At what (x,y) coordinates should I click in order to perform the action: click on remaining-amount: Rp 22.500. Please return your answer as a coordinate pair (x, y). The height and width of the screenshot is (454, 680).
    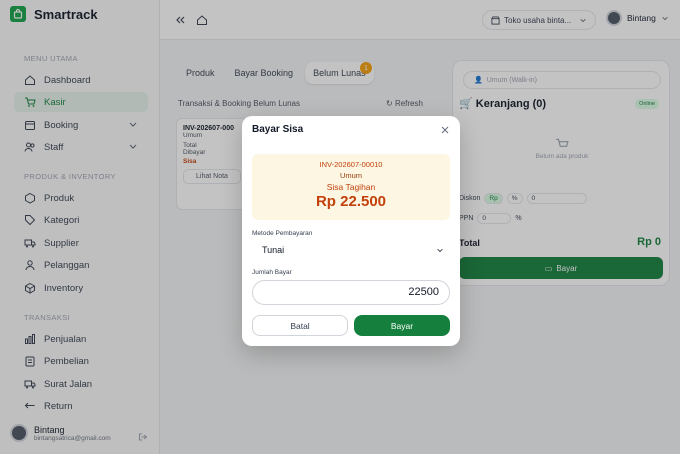
    Looking at the image, I should click on (351, 201).